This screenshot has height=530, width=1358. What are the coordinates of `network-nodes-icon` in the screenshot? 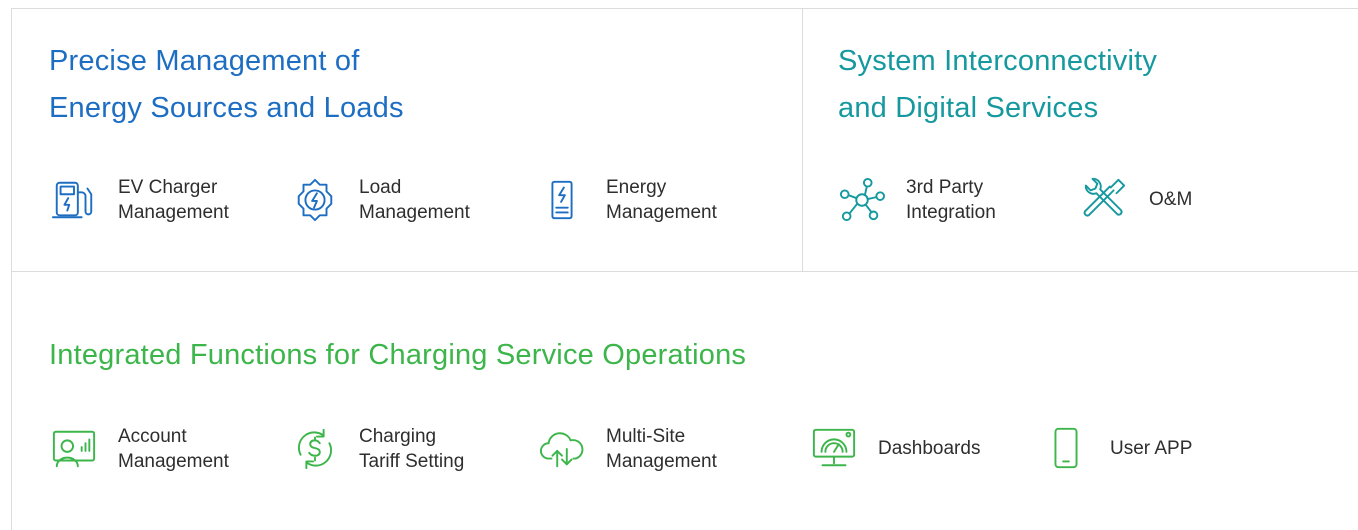 It's located at (862, 200).